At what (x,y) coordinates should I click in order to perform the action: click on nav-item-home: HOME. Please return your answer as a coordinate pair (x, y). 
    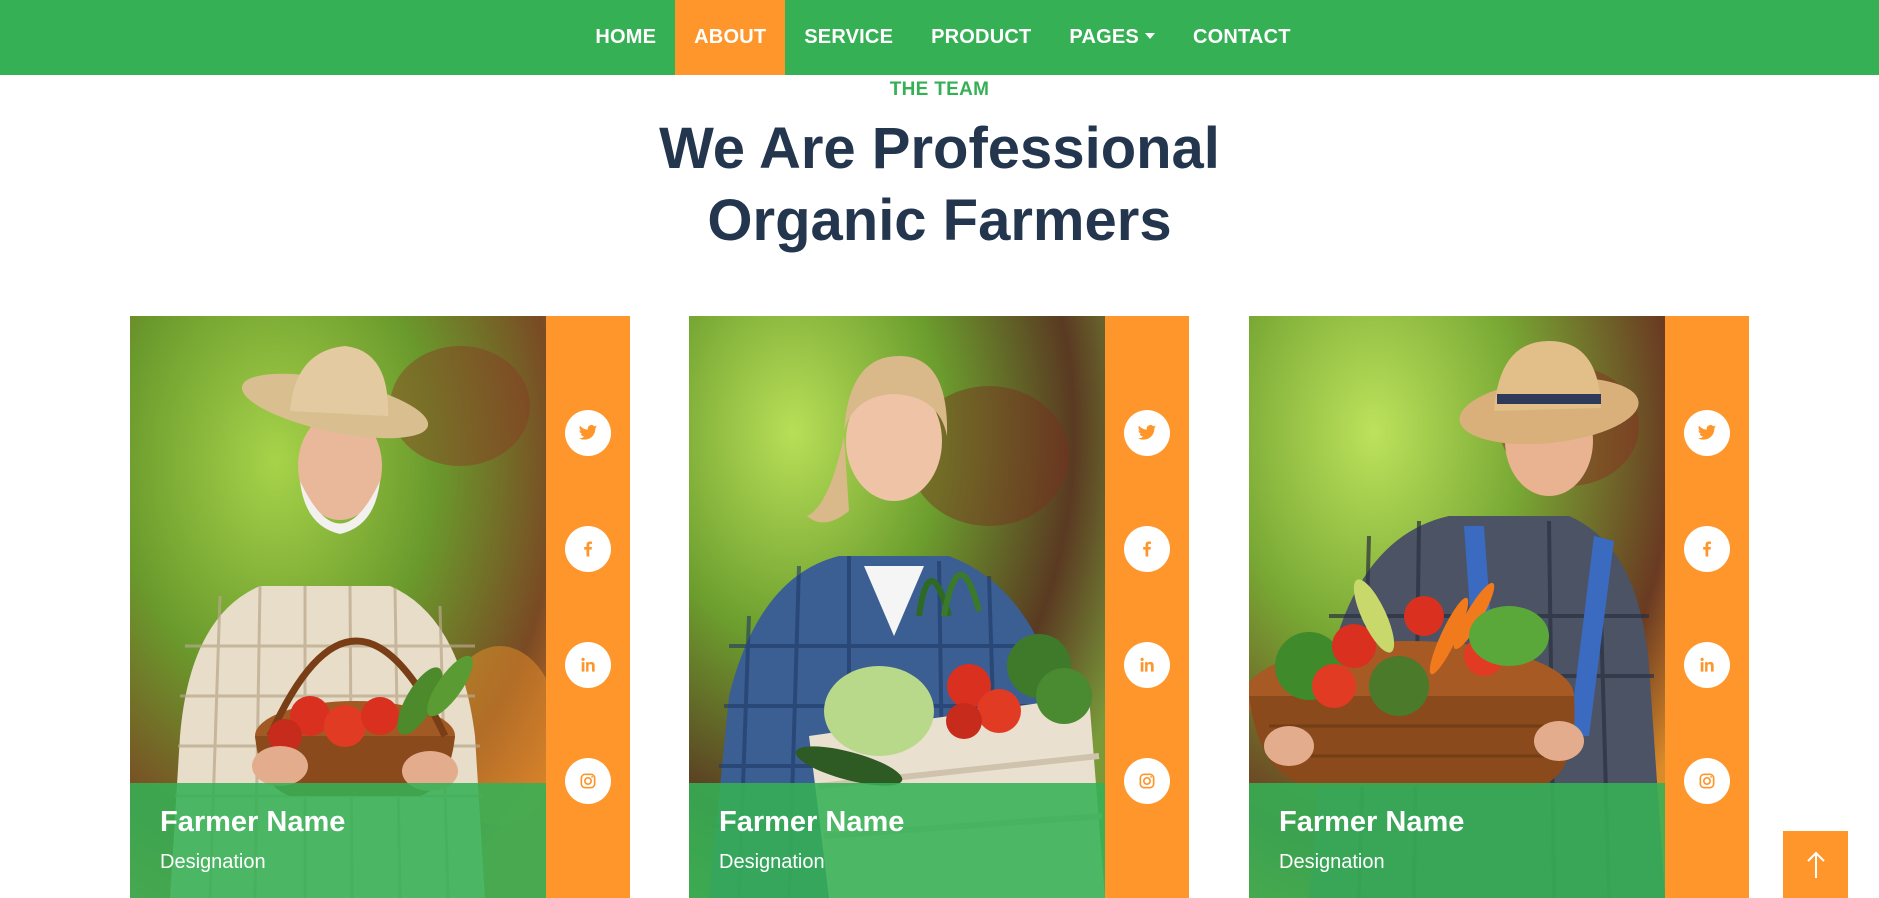
    Looking at the image, I should click on (625, 37).